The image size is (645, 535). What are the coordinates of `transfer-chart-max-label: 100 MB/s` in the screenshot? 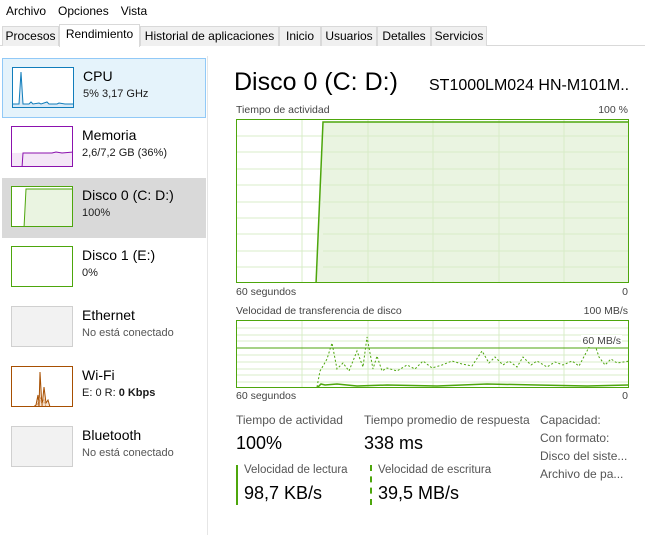 It's located at (605, 311).